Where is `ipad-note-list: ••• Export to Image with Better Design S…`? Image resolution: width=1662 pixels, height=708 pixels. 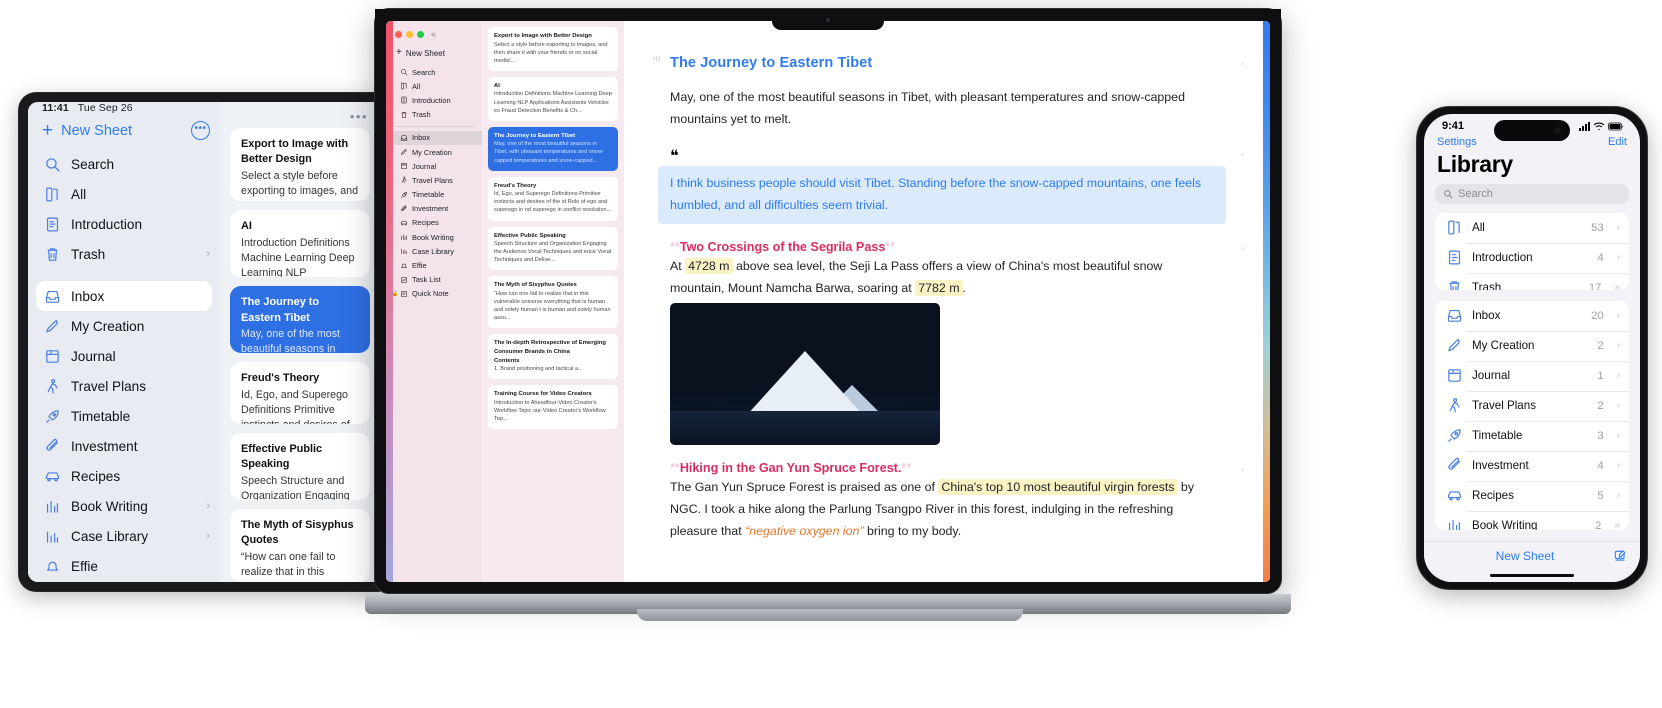
ipad-note-list: ••• Export to Image with Better Design S… is located at coordinates (300, 342).